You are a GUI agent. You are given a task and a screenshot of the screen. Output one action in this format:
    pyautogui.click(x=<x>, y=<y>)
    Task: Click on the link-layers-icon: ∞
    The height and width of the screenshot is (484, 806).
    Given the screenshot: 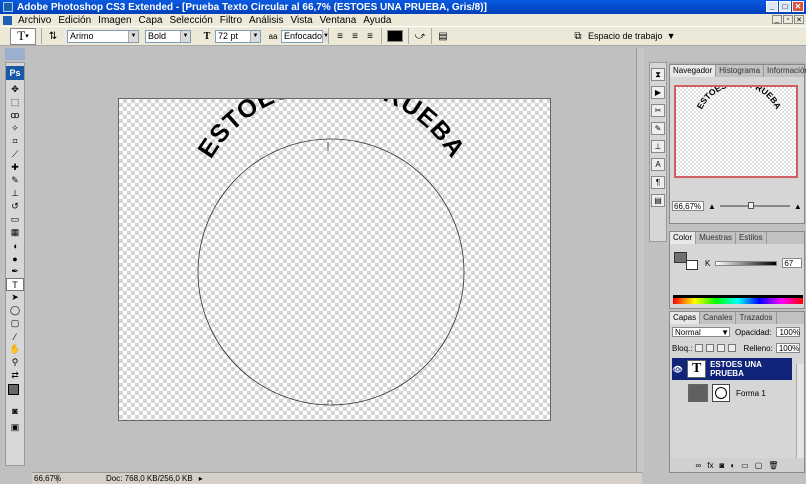 What is the action you would take?
    pyautogui.click(x=699, y=465)
    